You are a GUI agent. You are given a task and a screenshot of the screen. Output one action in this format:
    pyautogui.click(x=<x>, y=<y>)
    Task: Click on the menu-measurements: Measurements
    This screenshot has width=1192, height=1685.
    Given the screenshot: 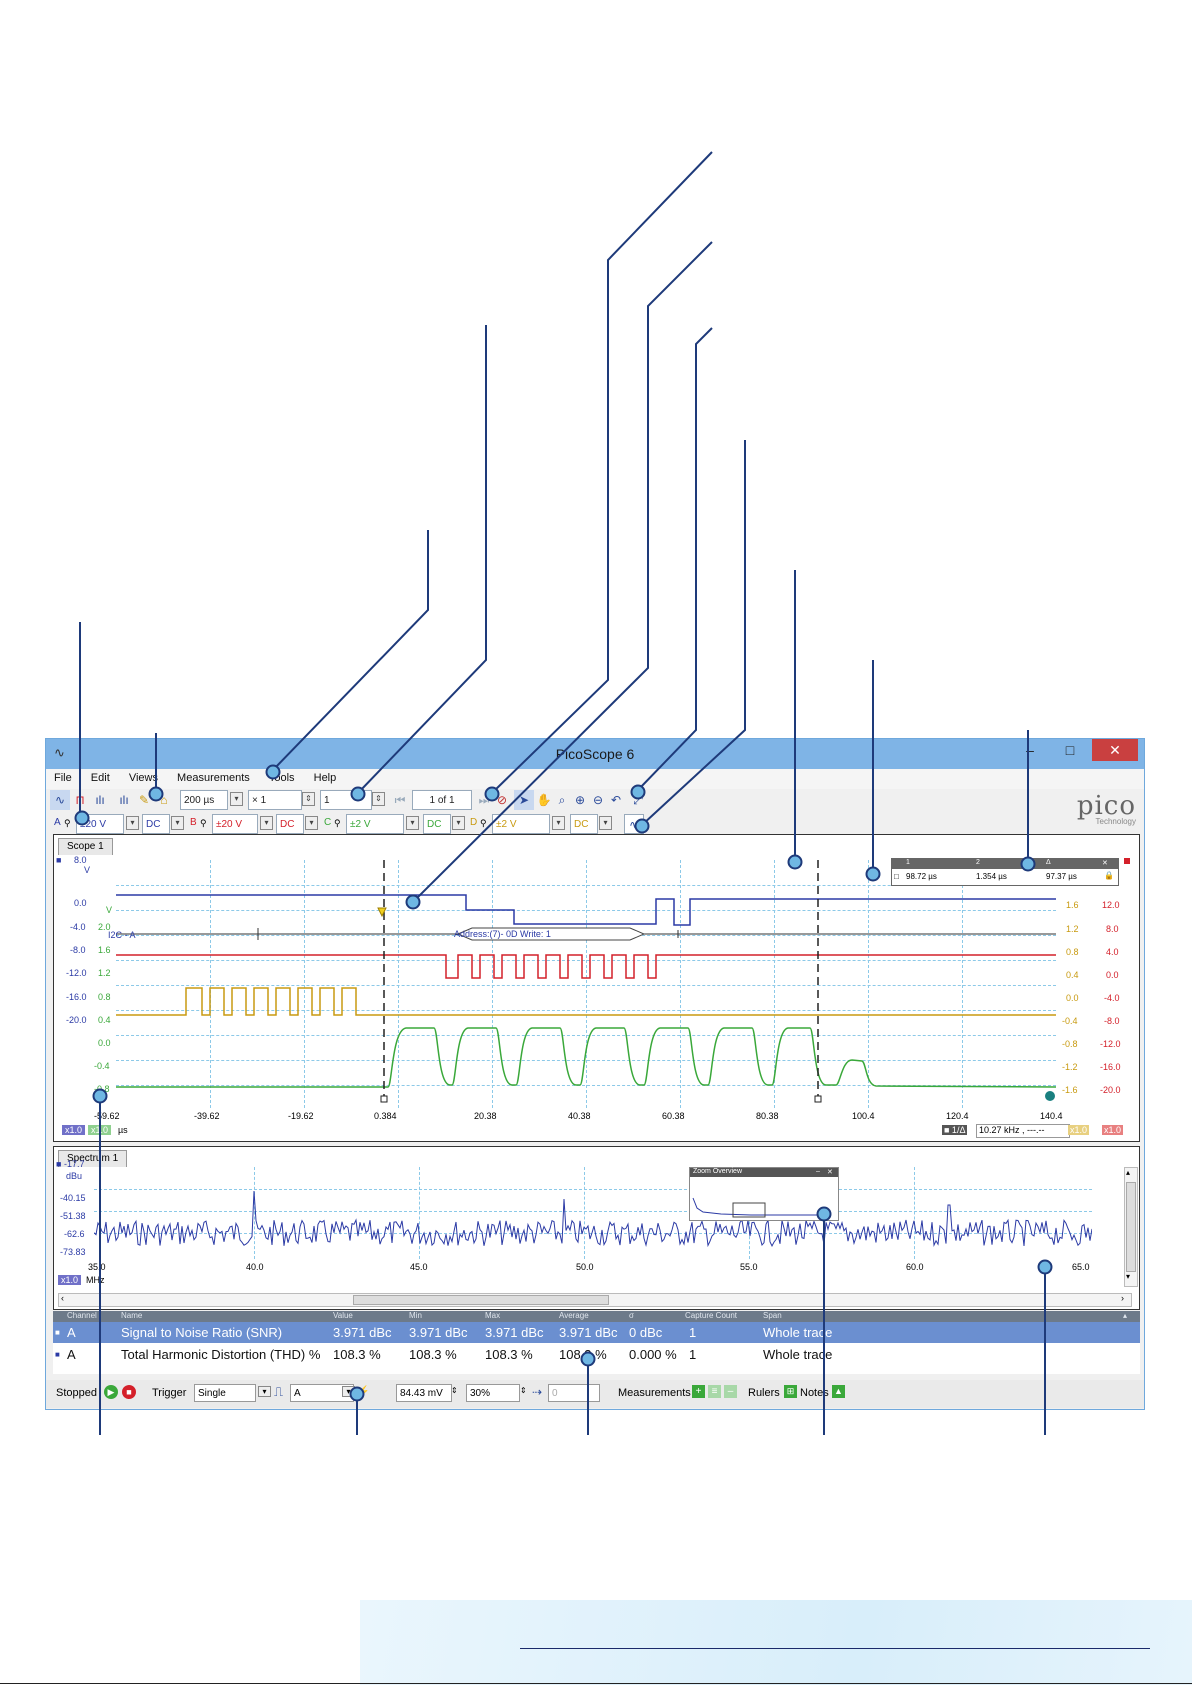 What is the action you would take?
    pyautogui.click(x=213, y=776)
    